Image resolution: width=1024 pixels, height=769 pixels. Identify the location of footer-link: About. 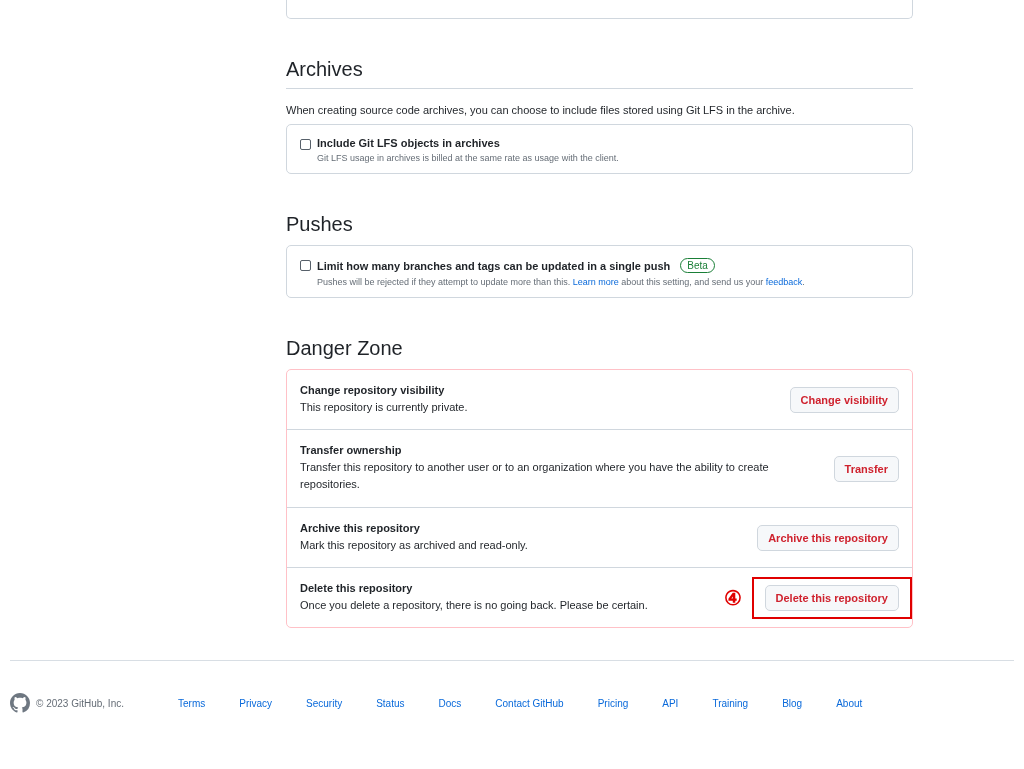
(849, 703).